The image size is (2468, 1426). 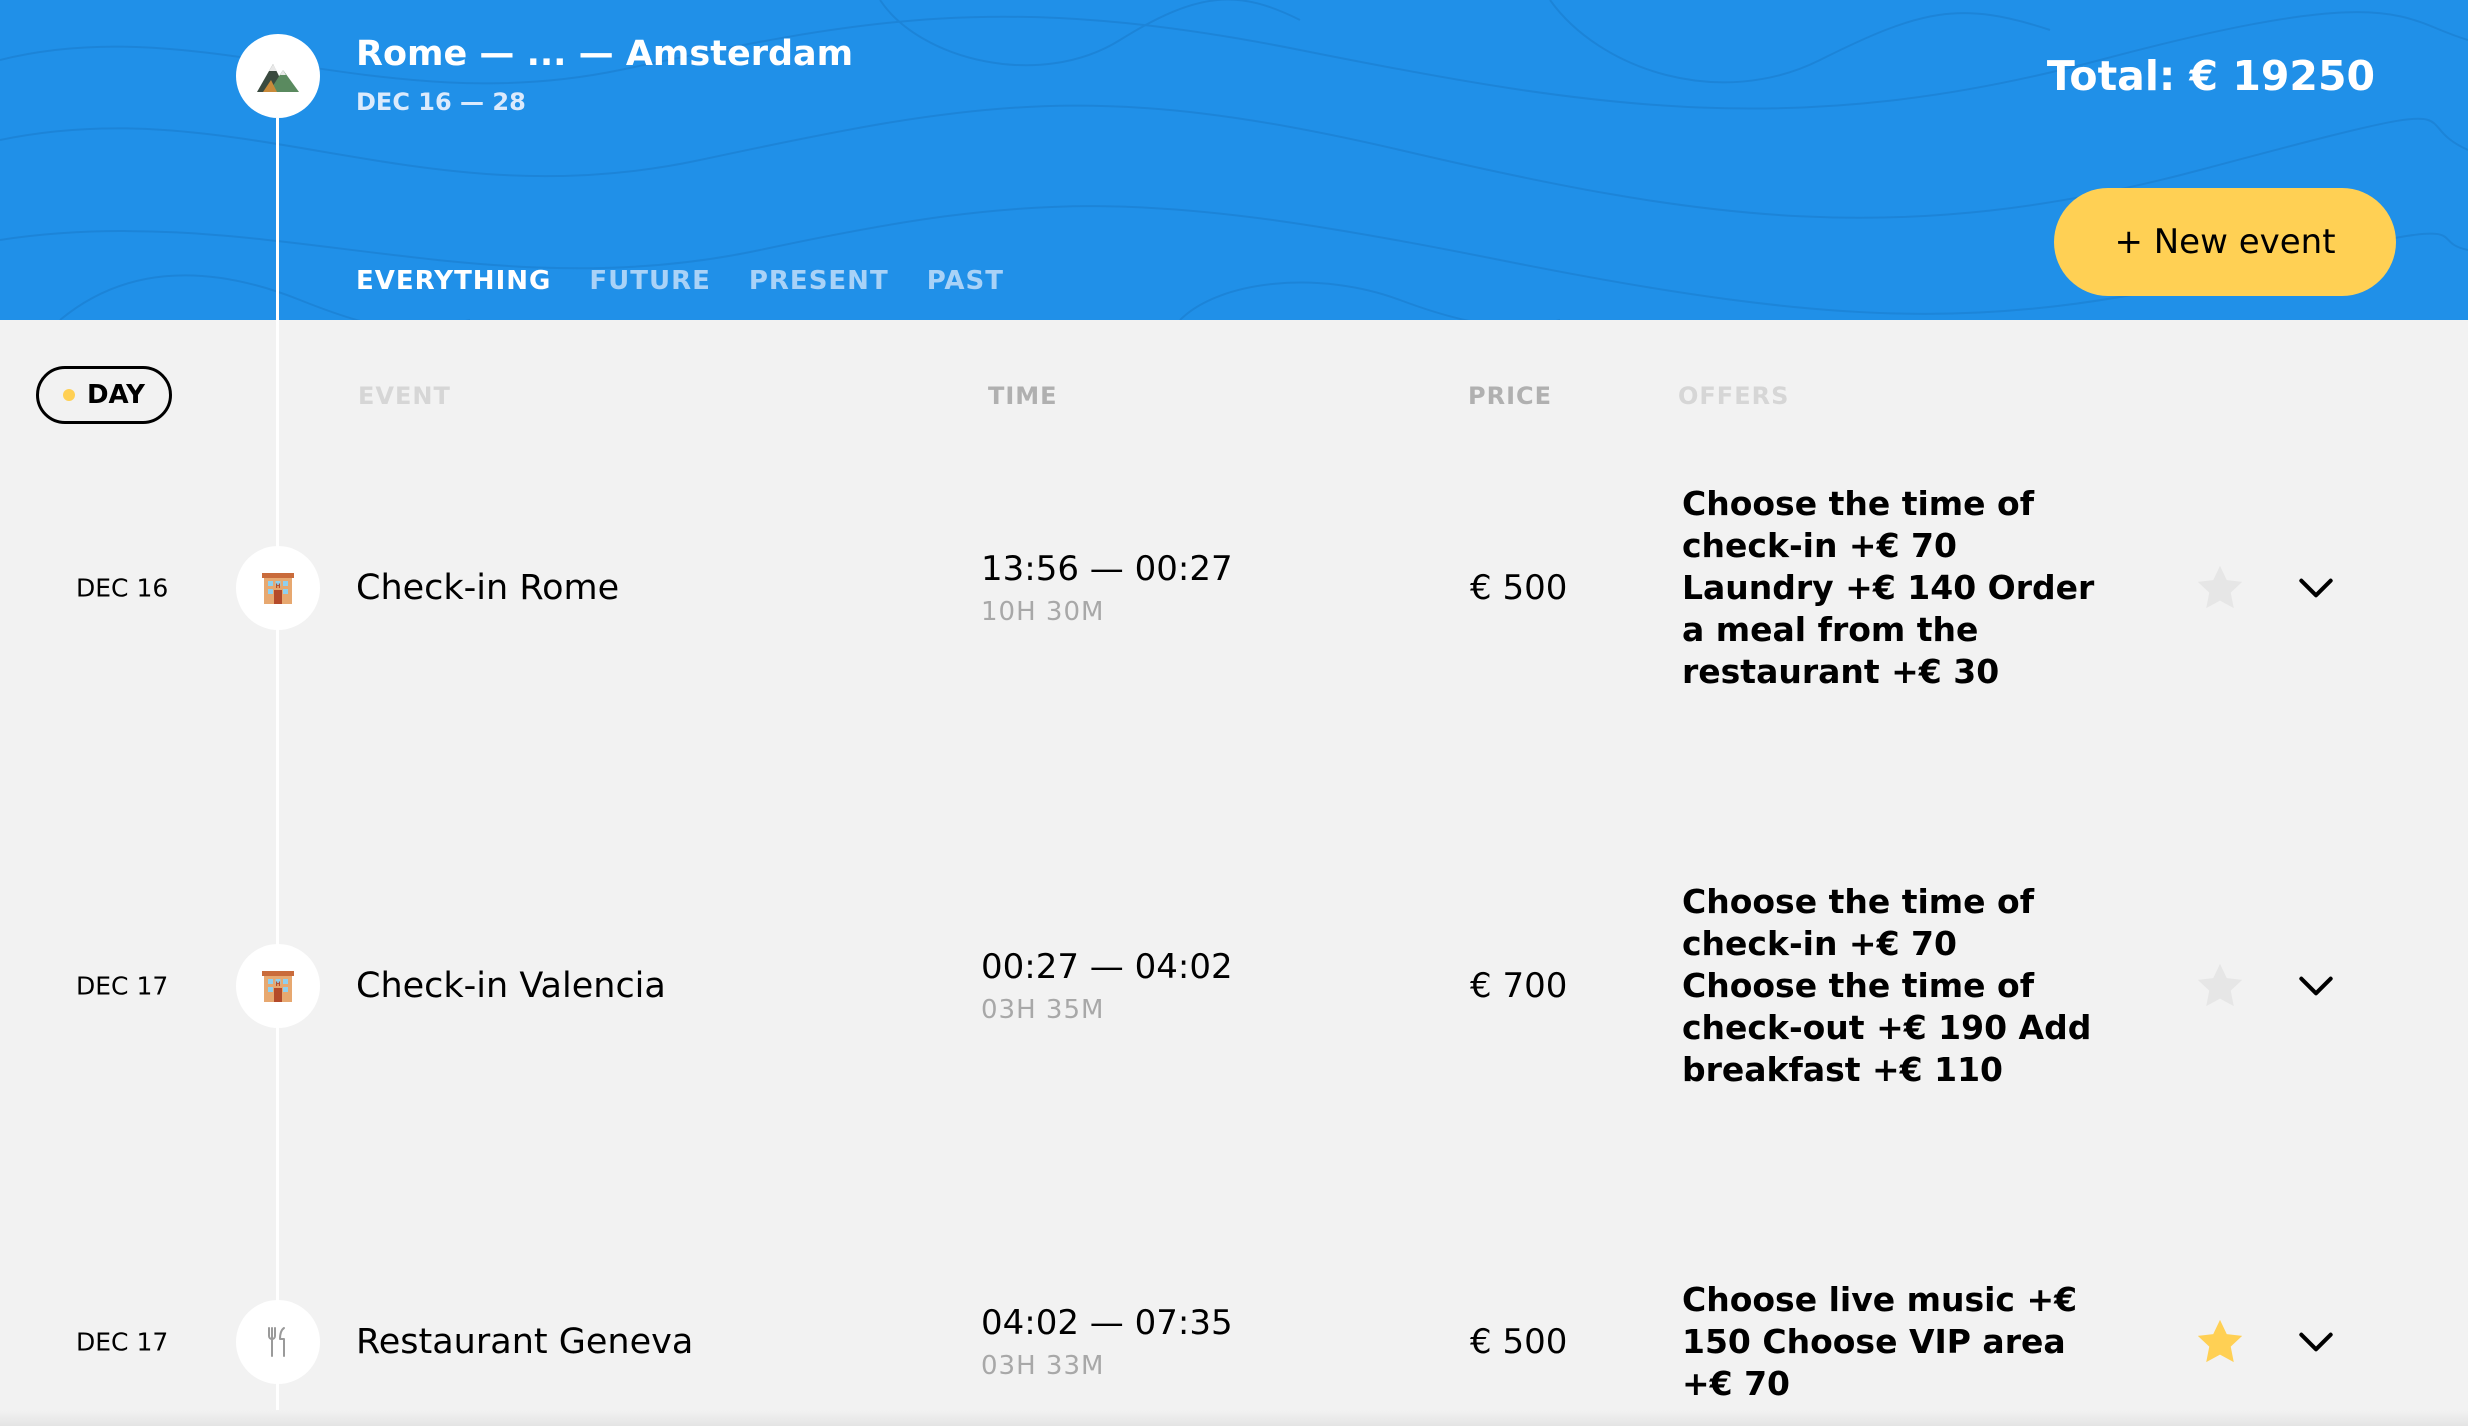 What do you see at coordinates (453, 281) in the screenshot?
I see `filter-everything: EVERYTHING` at bounding box center [453, 281].